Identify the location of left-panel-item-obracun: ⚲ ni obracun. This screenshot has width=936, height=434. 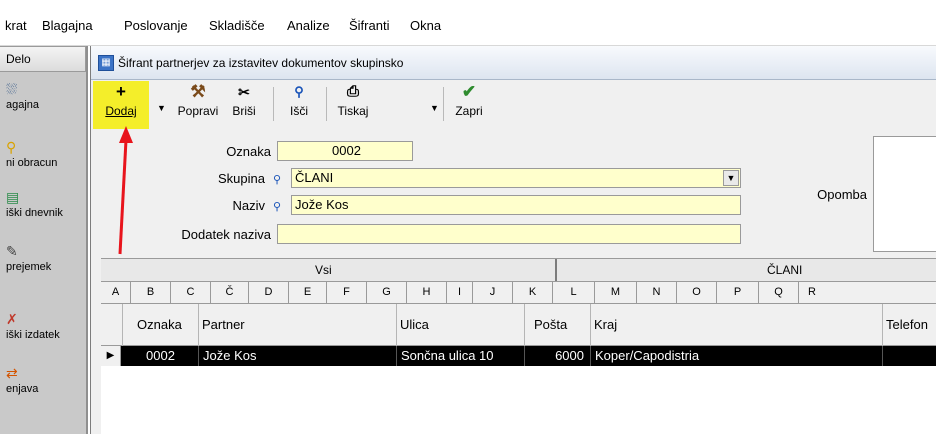
(46, 153).